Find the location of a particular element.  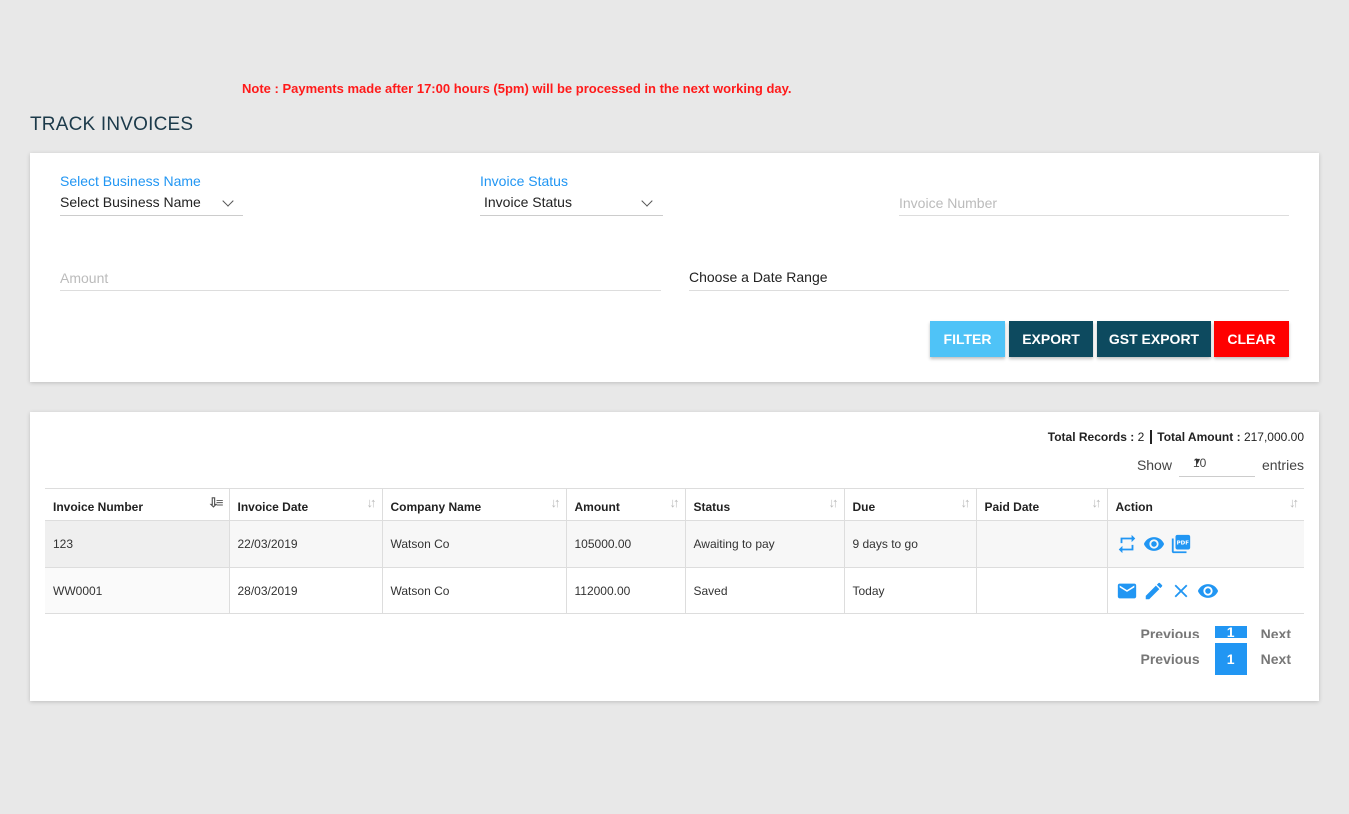

invoice-number-input is located at coordinates (1094, 203).